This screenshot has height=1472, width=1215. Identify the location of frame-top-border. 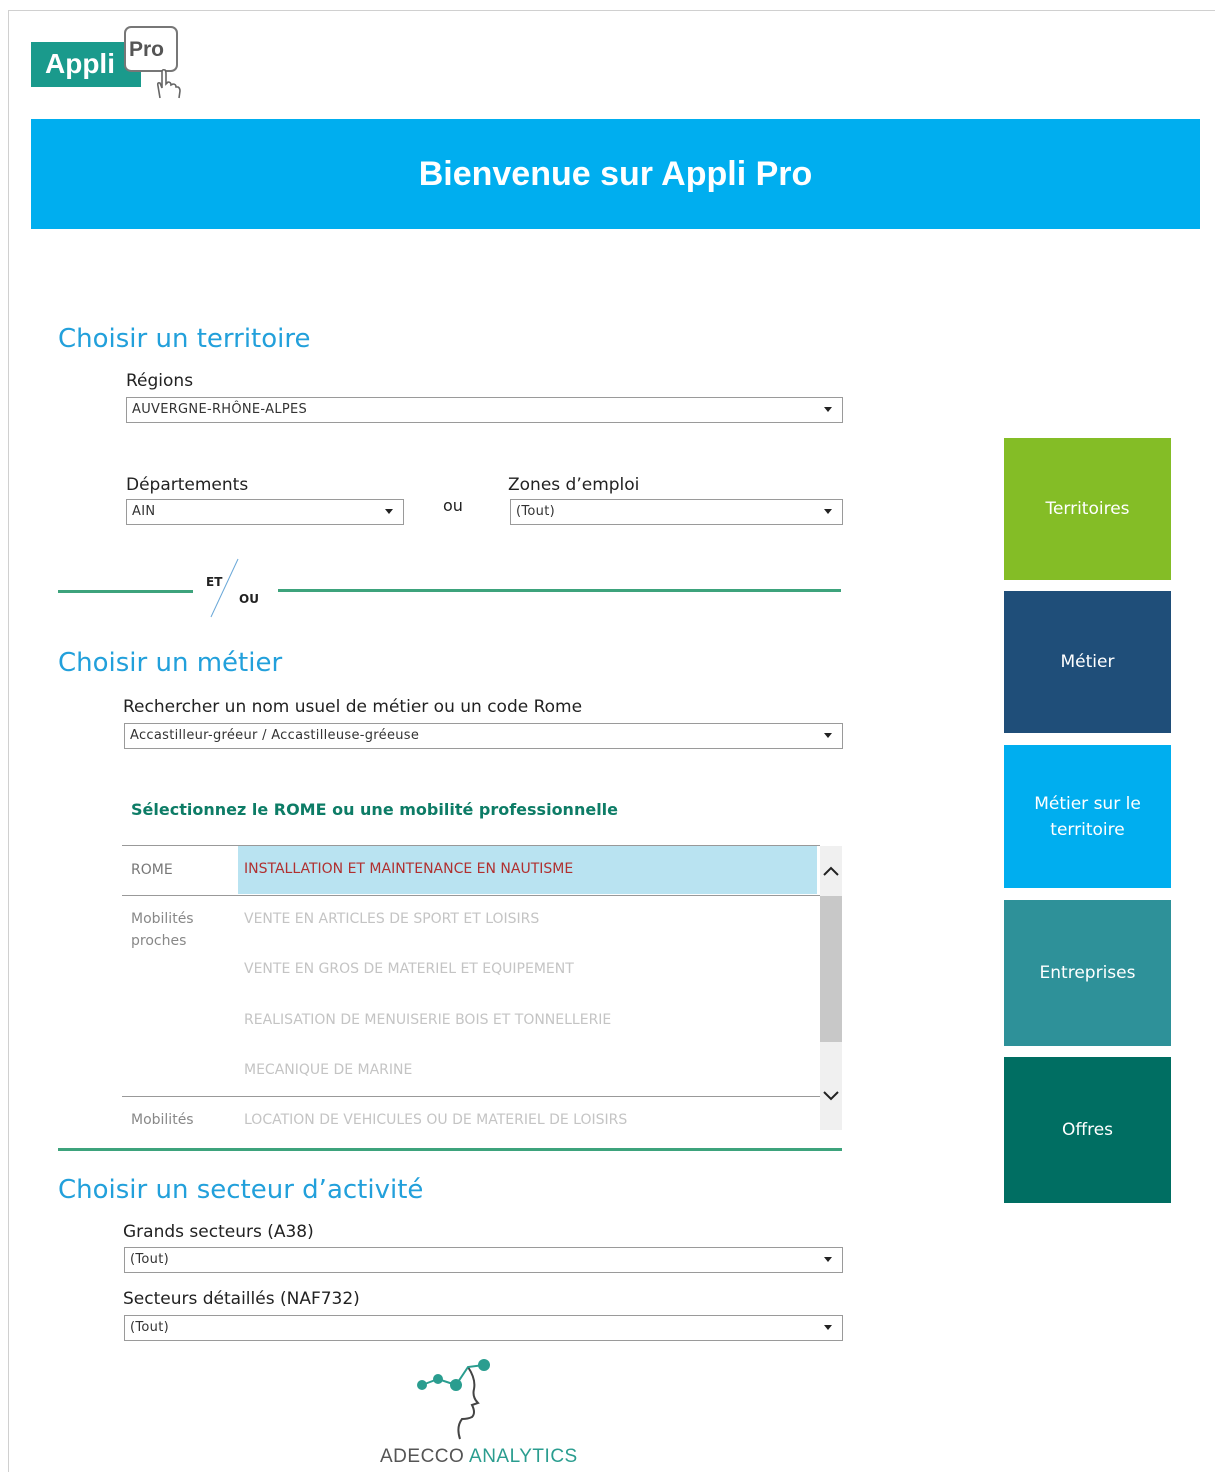
(611, 10).